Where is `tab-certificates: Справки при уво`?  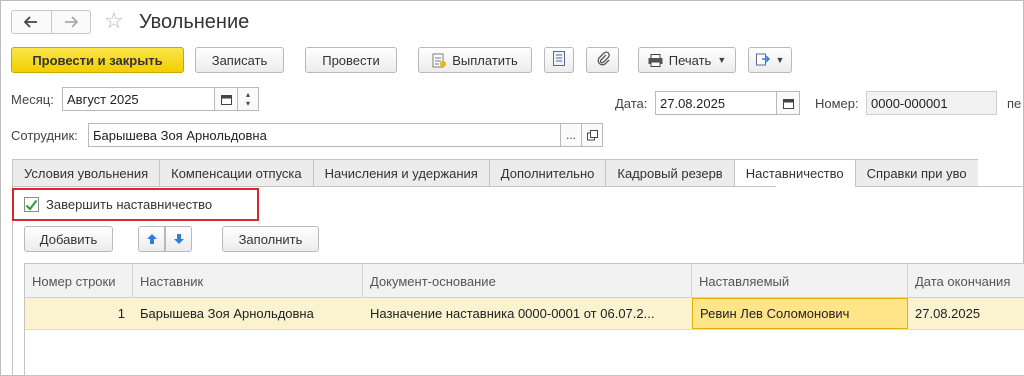
tab-certificates: Справки при уво is located at coordinates (916, 173).